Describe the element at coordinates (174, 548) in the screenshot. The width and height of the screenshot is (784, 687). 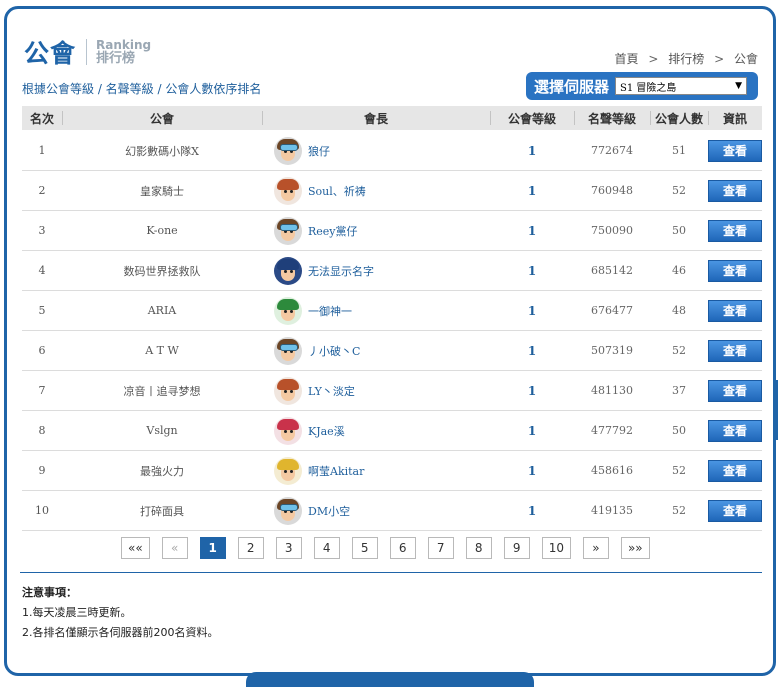
I see `prev-page-button: «` at that location.